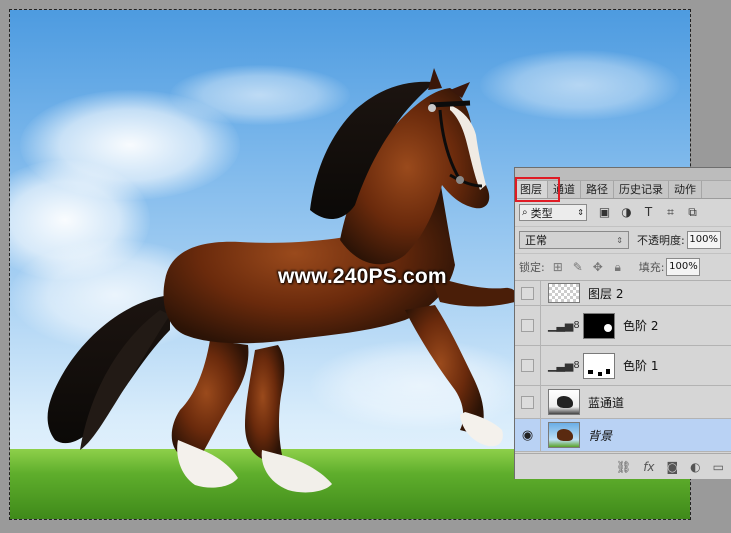 This screenshot has height=533, width=731. What do you see at coordinates (648, 467) in the screenshot?
I see `fx-icon: fx` at bounding box center [648, 467].